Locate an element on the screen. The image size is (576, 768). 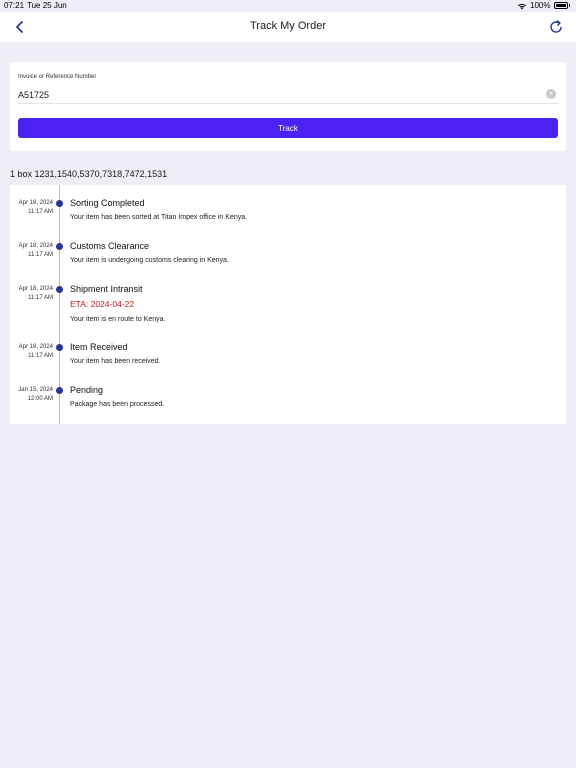
track-button: Track is located at coordinates (288, 128).